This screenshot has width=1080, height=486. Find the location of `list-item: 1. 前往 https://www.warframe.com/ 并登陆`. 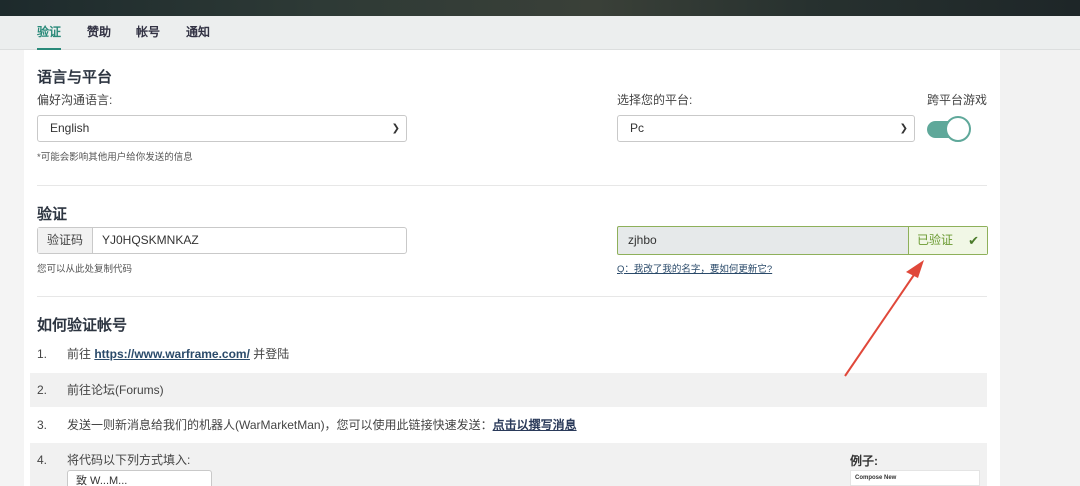

list-item: 1. 前往 https://www.warframe.com/ 并登陆 is located at coordinates (508, 354).